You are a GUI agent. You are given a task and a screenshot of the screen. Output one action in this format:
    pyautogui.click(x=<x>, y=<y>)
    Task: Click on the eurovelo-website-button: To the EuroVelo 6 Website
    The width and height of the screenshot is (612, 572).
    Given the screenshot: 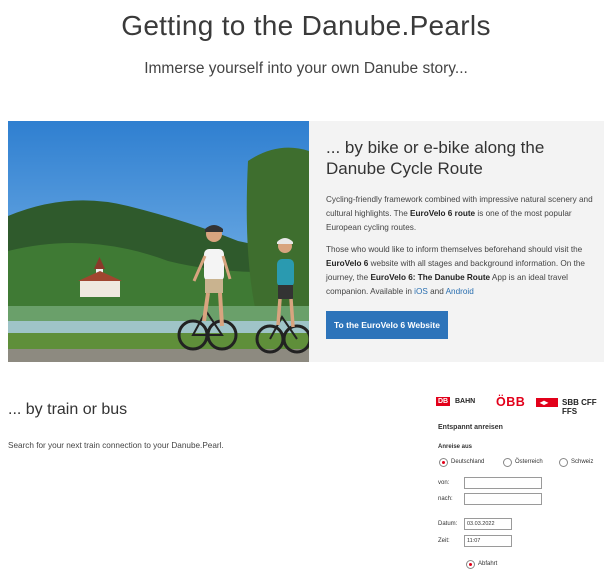 What is the action you would take?
    pyautogui.click(x=387, y=325)
    